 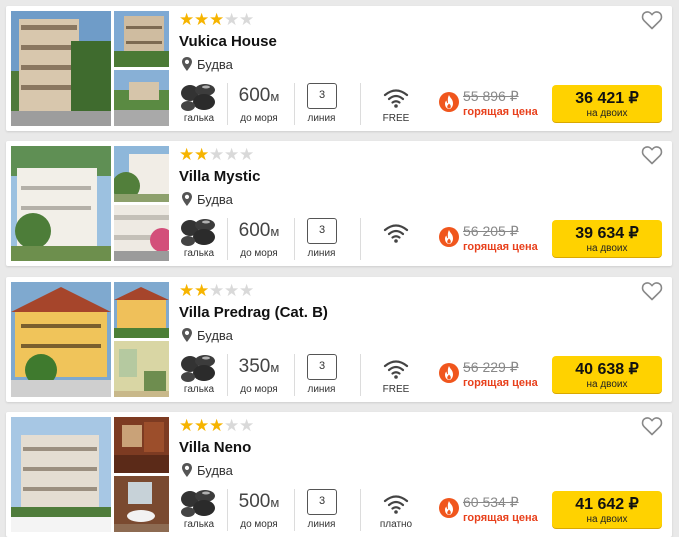 What do you see at coordinates (259, 502) in the screenshot?
I see `sea-distance-value: 500м` at bounding box center [259, 502].